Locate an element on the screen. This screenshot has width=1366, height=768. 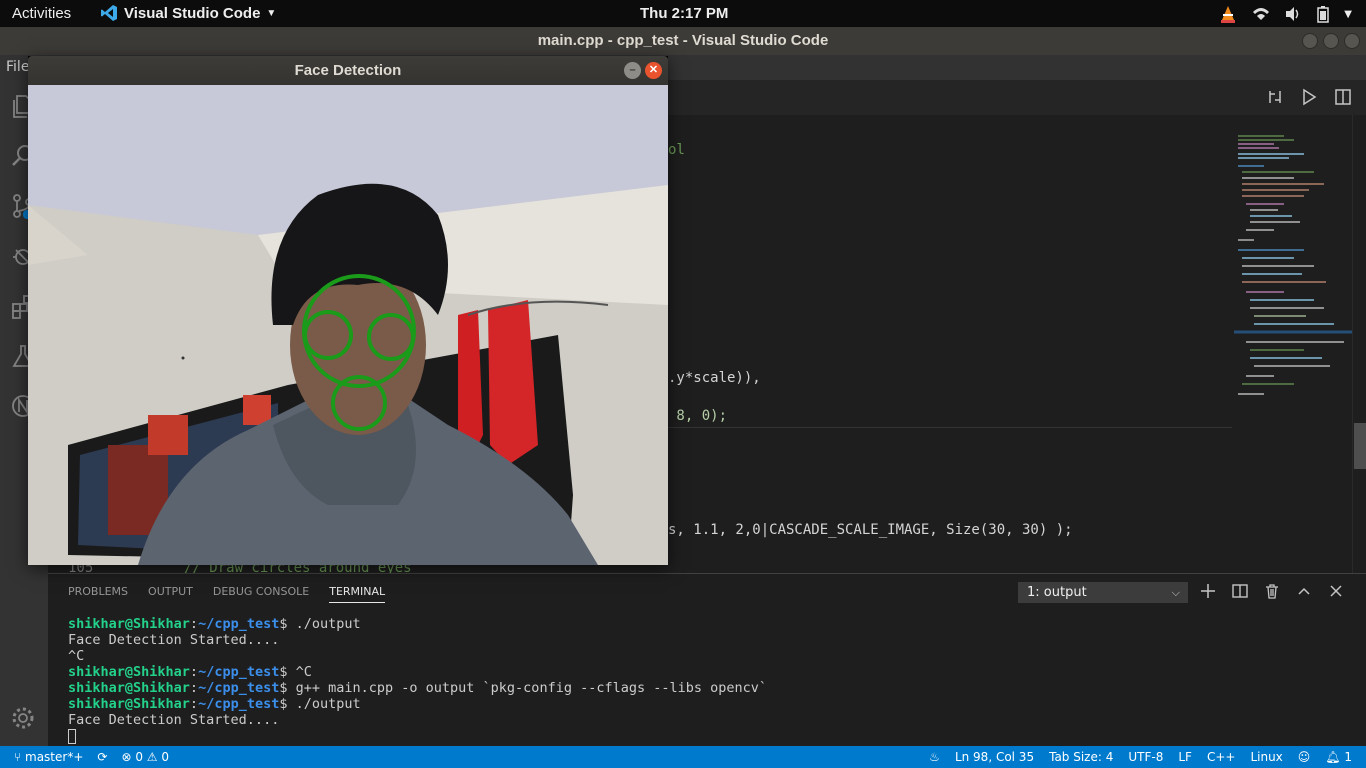
chevron-down-icon: ⌵ is located at coordinates (1175, 592).